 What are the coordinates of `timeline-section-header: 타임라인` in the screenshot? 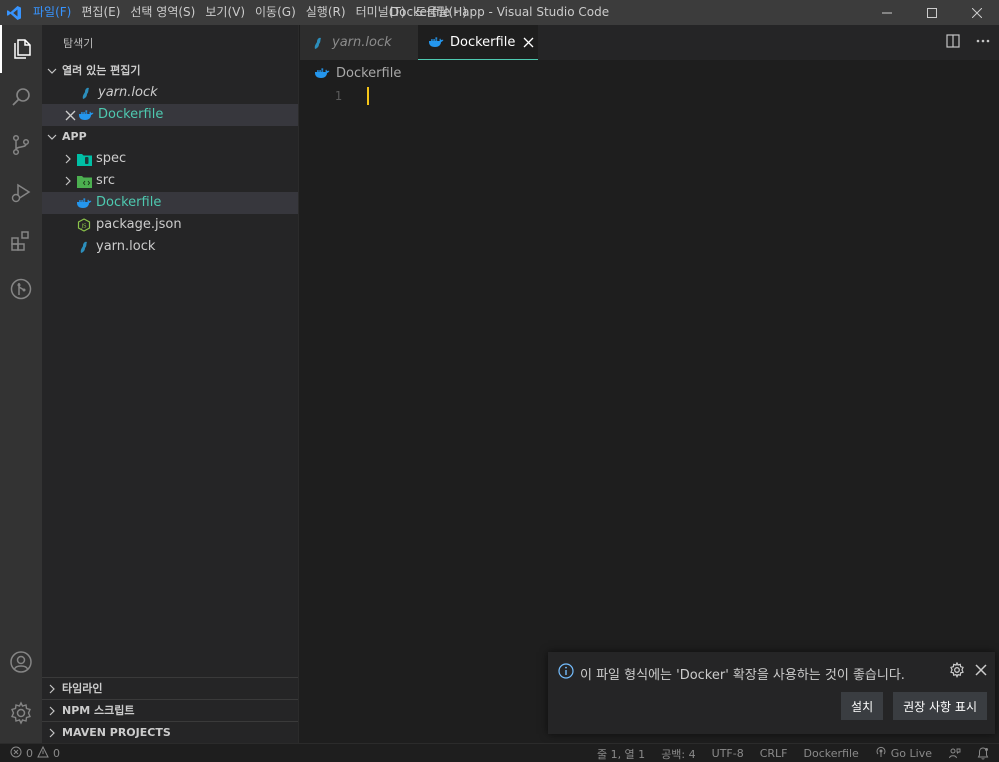 It's located at (170, 688).